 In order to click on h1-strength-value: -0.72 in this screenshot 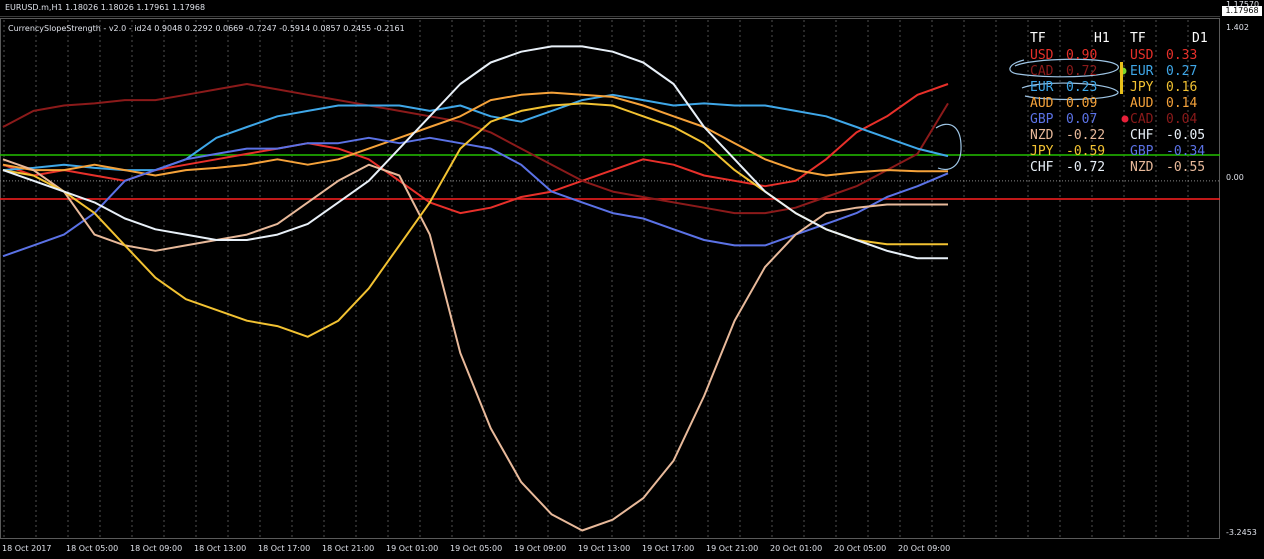, I will do `click(1086, 167)`.